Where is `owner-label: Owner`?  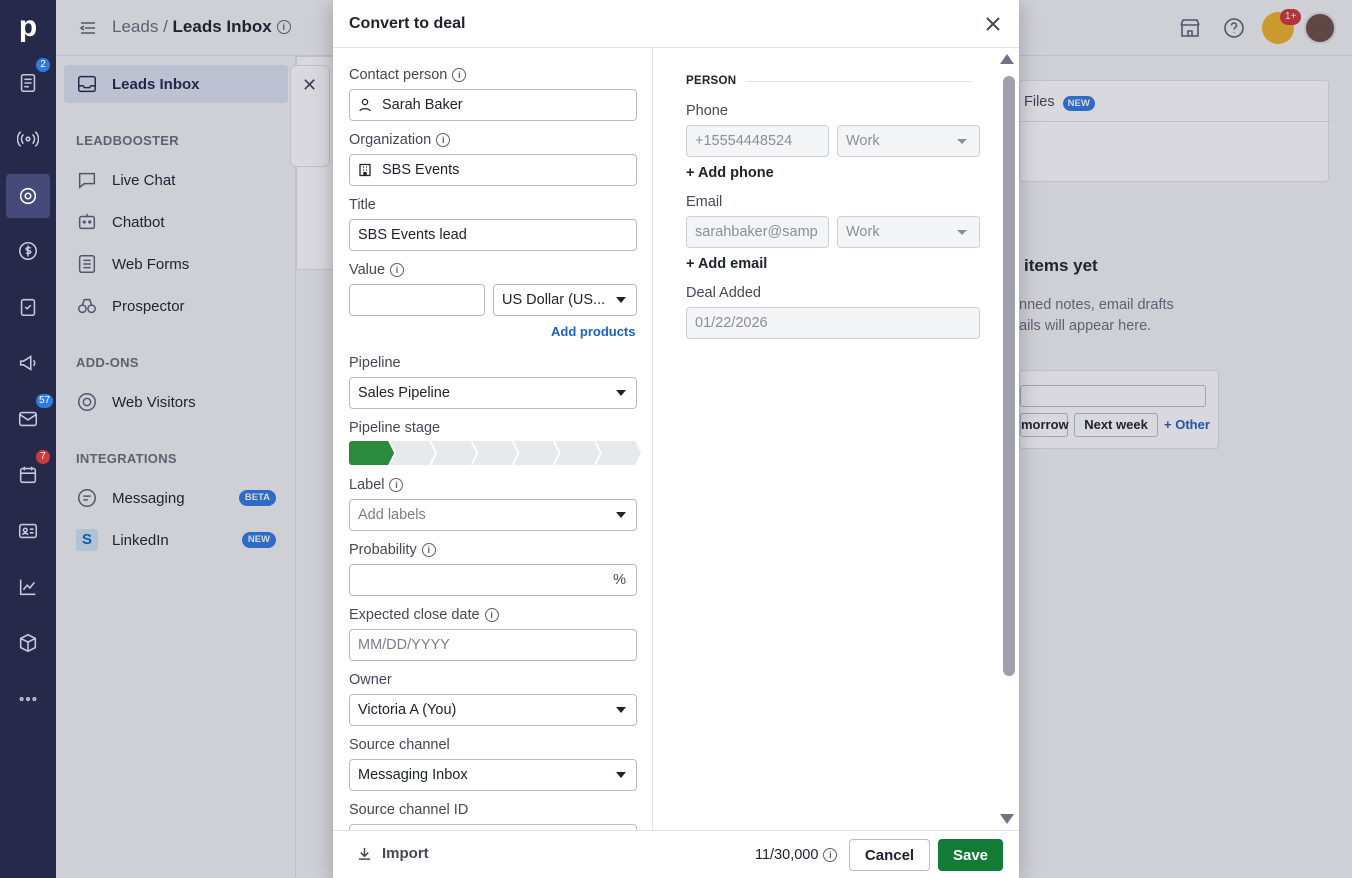
owner-label: Owner is located at coordinates (370, 680).